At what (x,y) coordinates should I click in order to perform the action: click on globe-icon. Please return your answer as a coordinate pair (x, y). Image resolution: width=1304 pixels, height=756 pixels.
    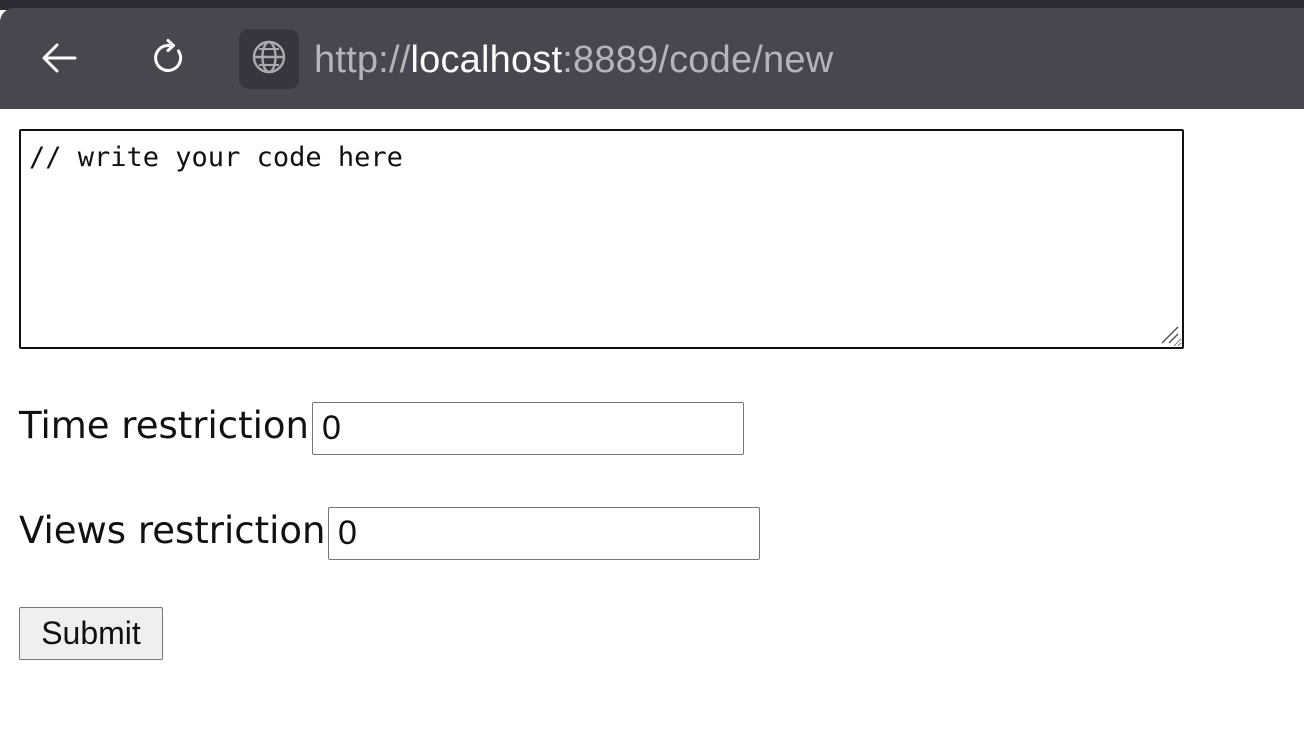
    Looking at the image, I should click on (269, 59).